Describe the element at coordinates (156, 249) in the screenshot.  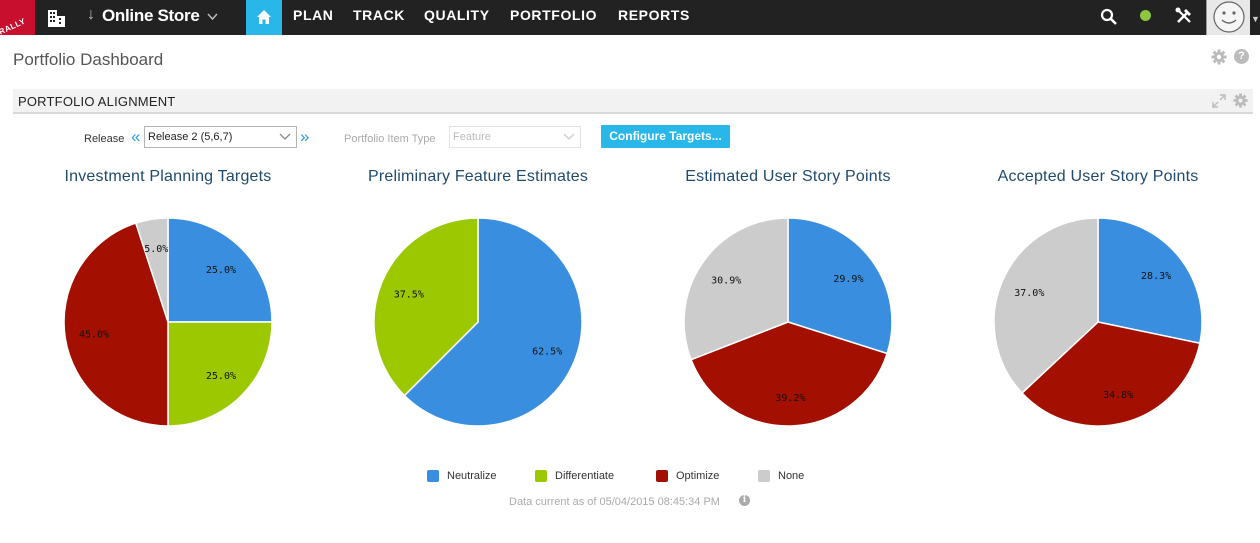
I see `pie-slice-label: 5.0%` at that location.